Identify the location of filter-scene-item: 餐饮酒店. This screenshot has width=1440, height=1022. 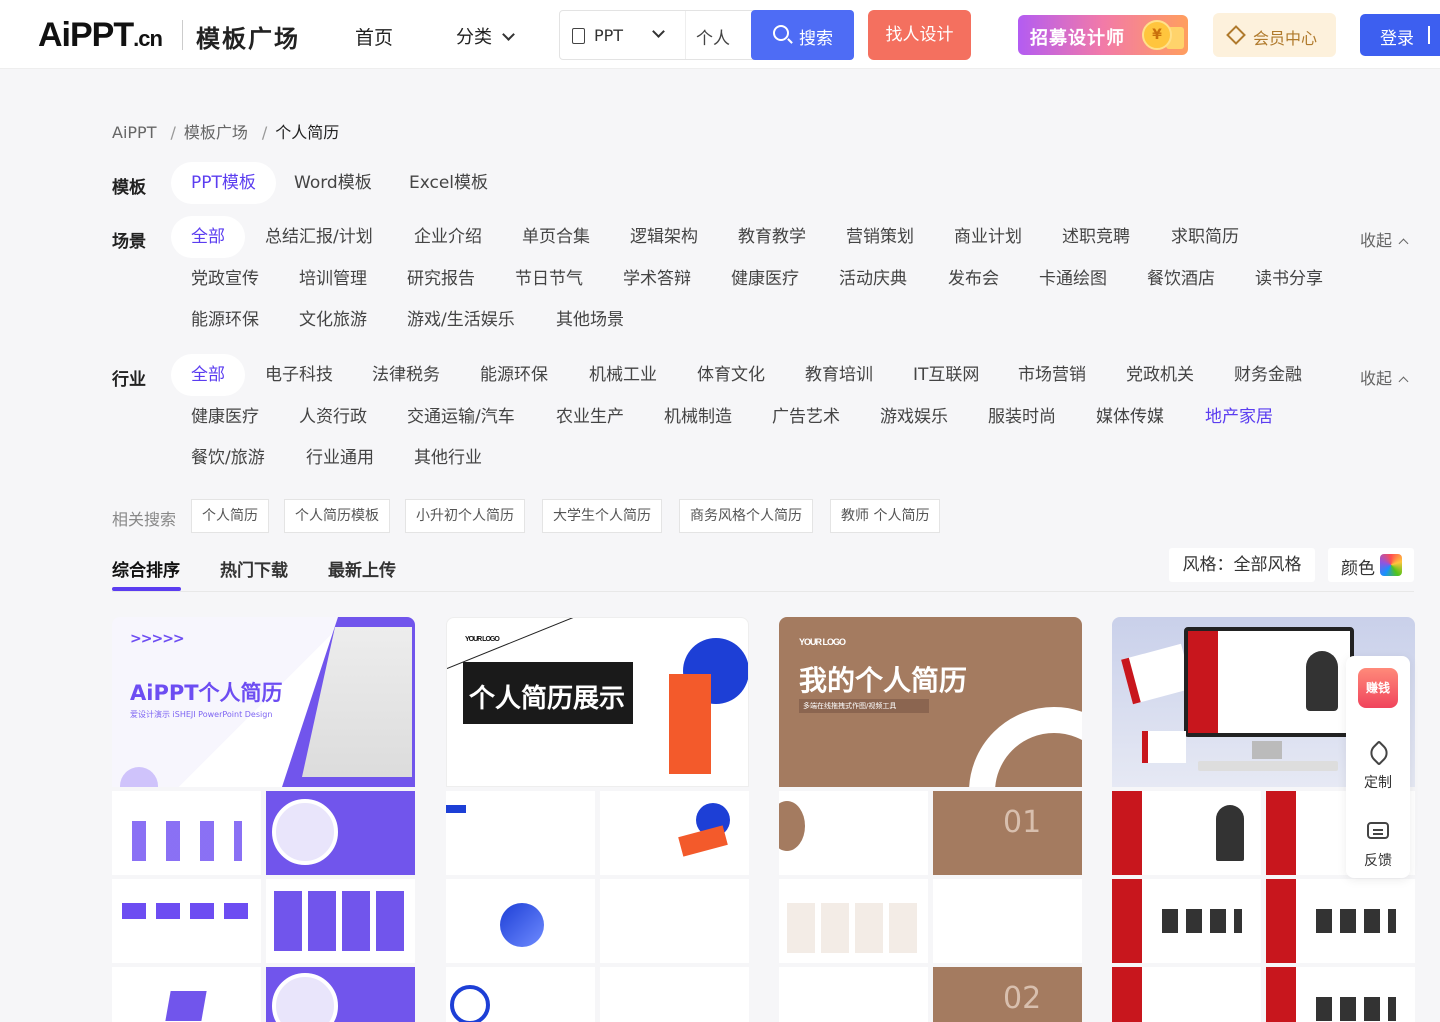
(1181, 279).